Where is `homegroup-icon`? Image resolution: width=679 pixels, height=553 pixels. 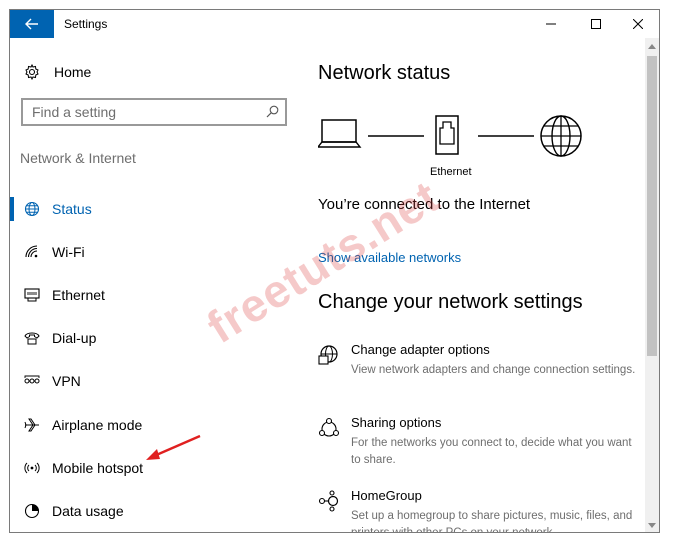
homegroup-icon is located at coordinates (330, 502).